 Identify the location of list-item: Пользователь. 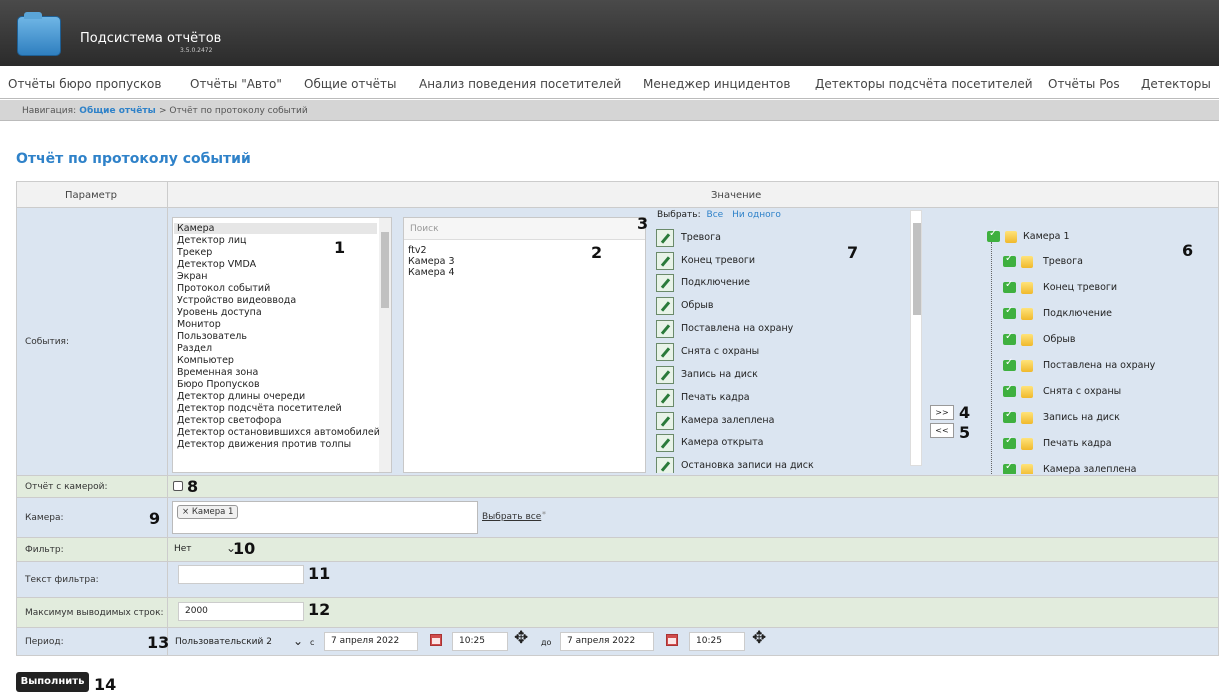
(212, 336).